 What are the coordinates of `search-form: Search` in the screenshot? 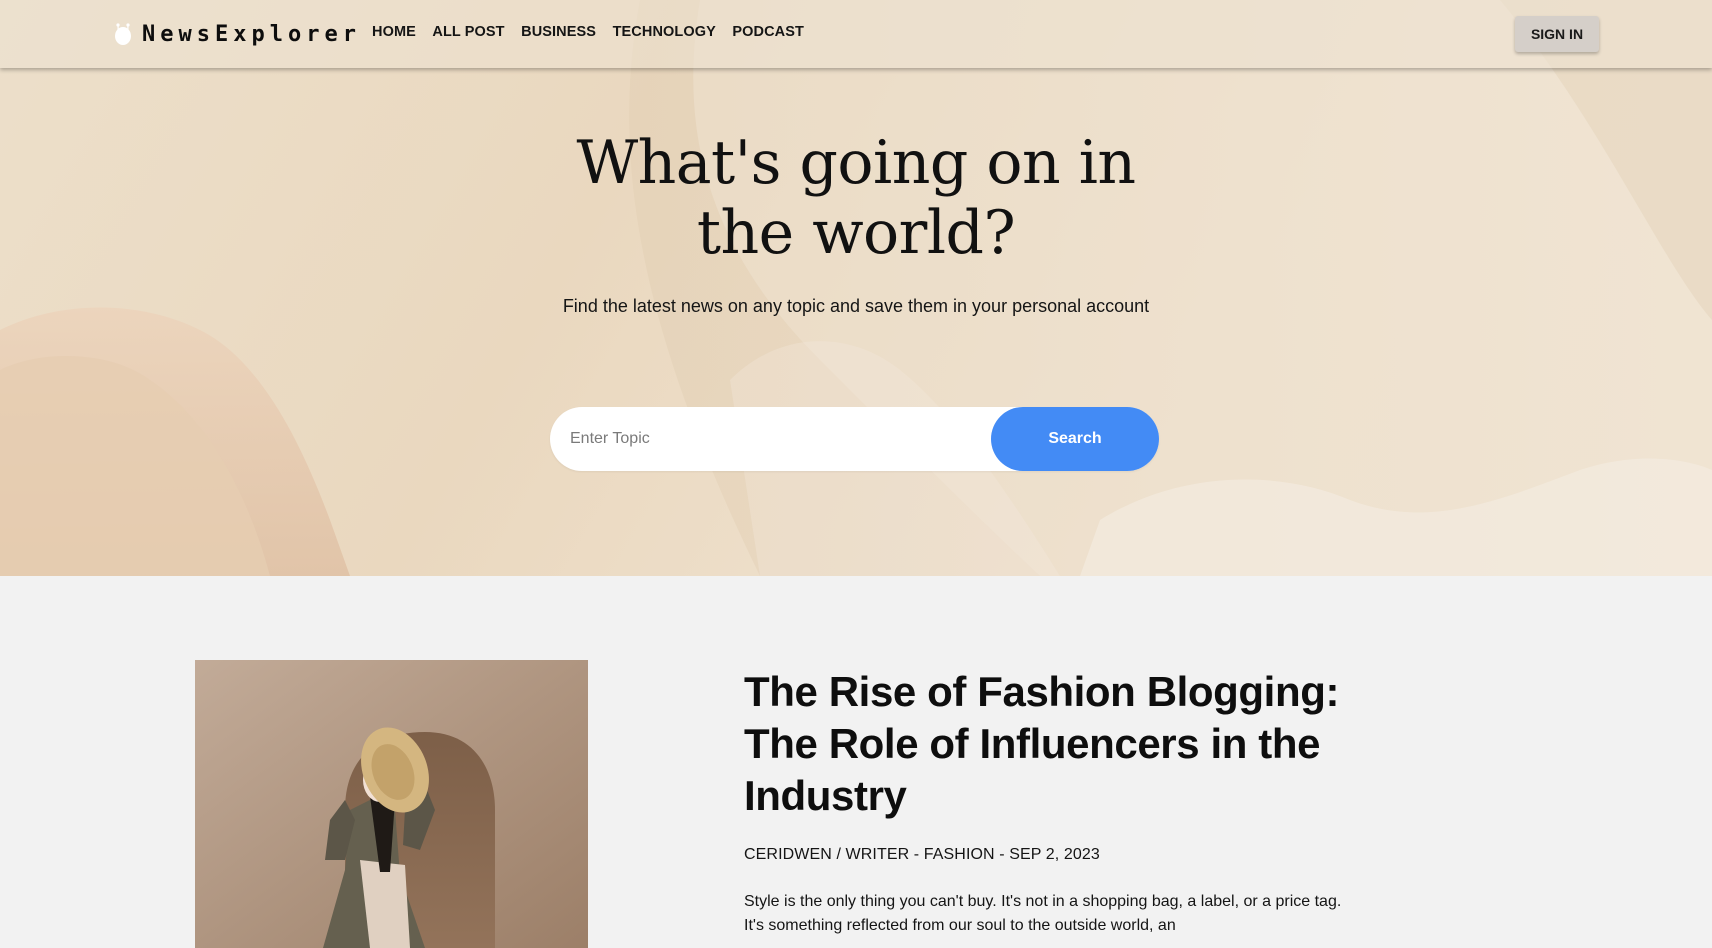 It's located at (854, 439).